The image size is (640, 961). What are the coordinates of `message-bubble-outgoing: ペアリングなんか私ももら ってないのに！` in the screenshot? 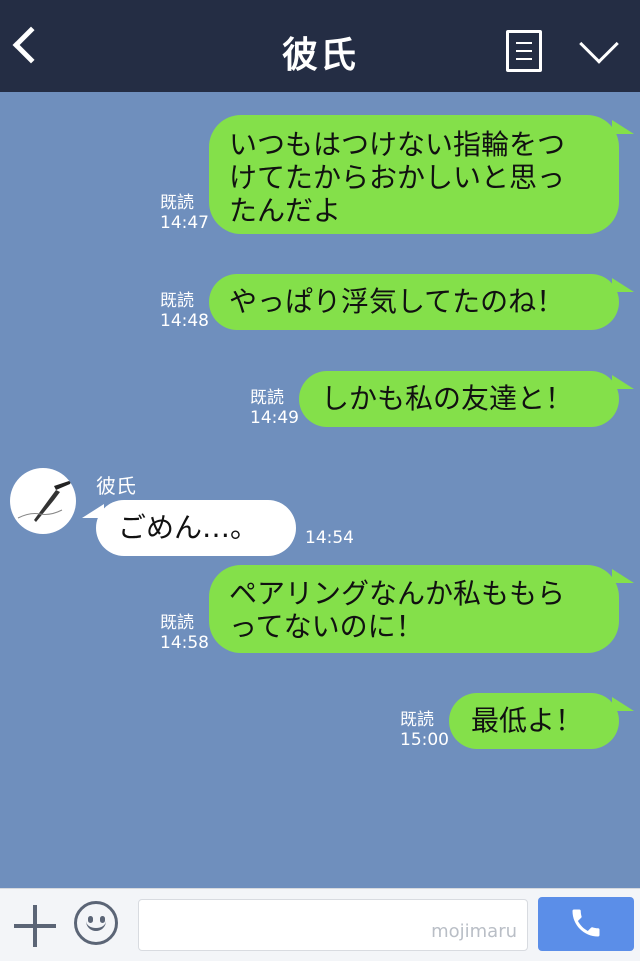 It's located at (414, 609).